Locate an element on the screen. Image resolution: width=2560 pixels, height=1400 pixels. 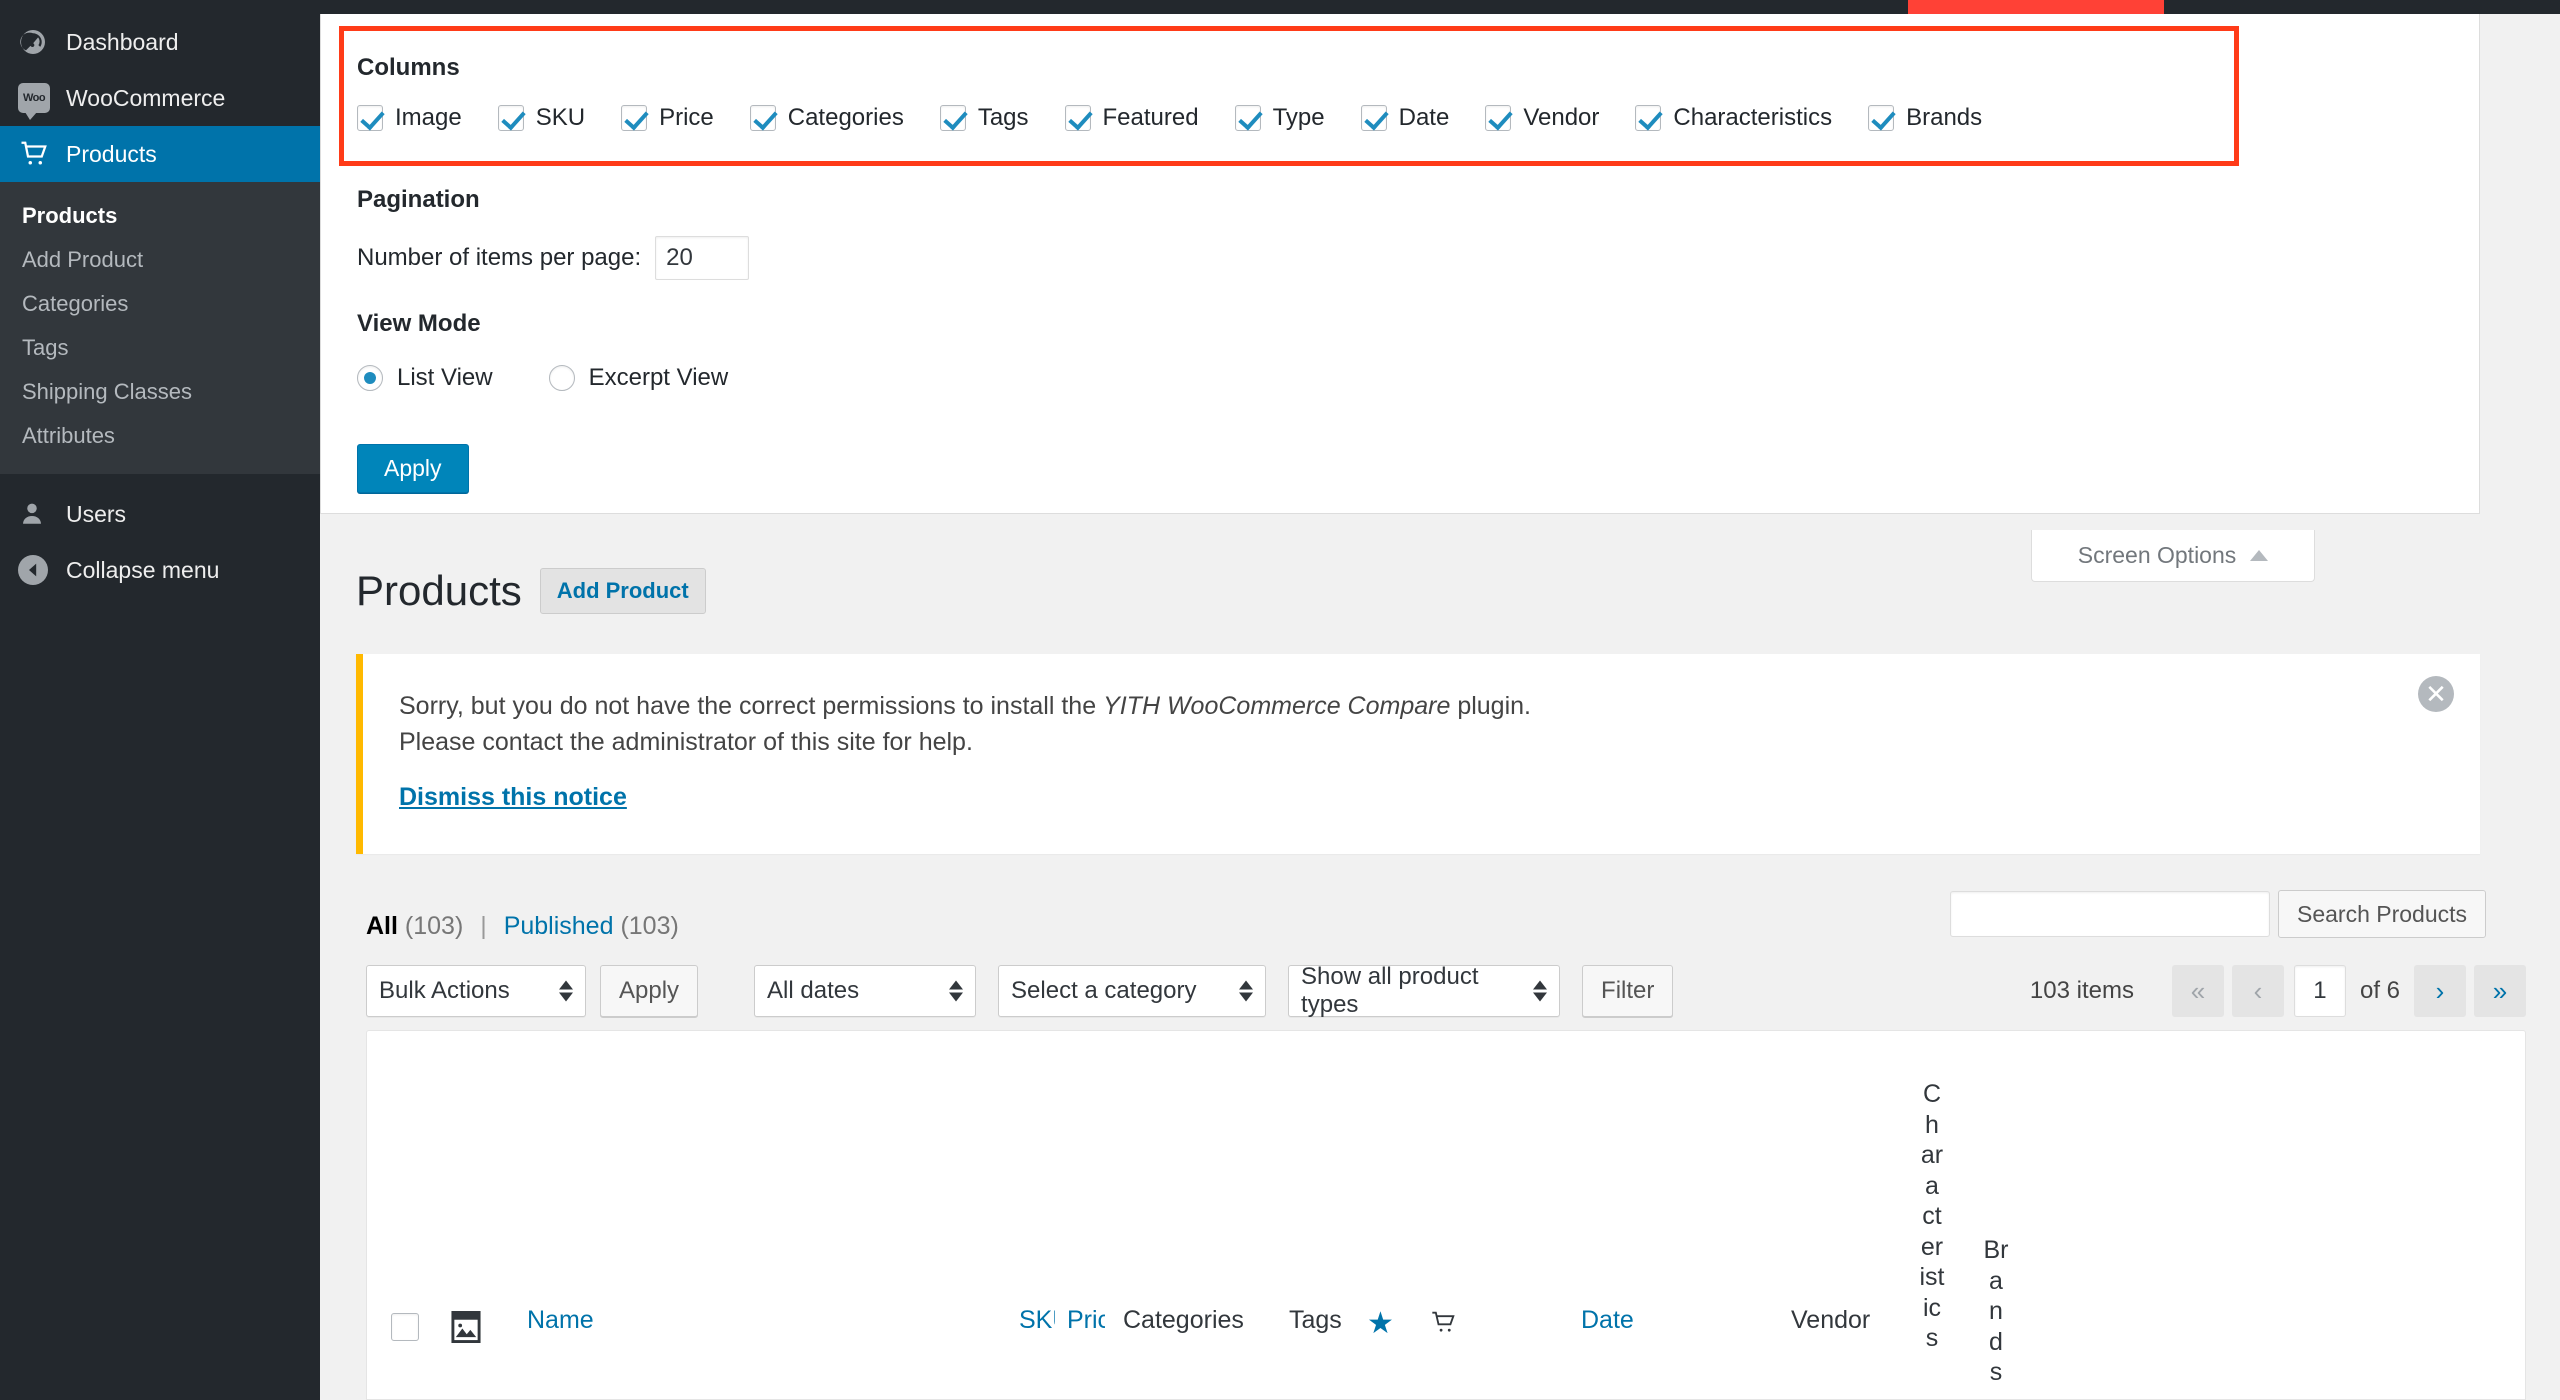
column-toggle-image: Image is located at coordinates (409, 118).